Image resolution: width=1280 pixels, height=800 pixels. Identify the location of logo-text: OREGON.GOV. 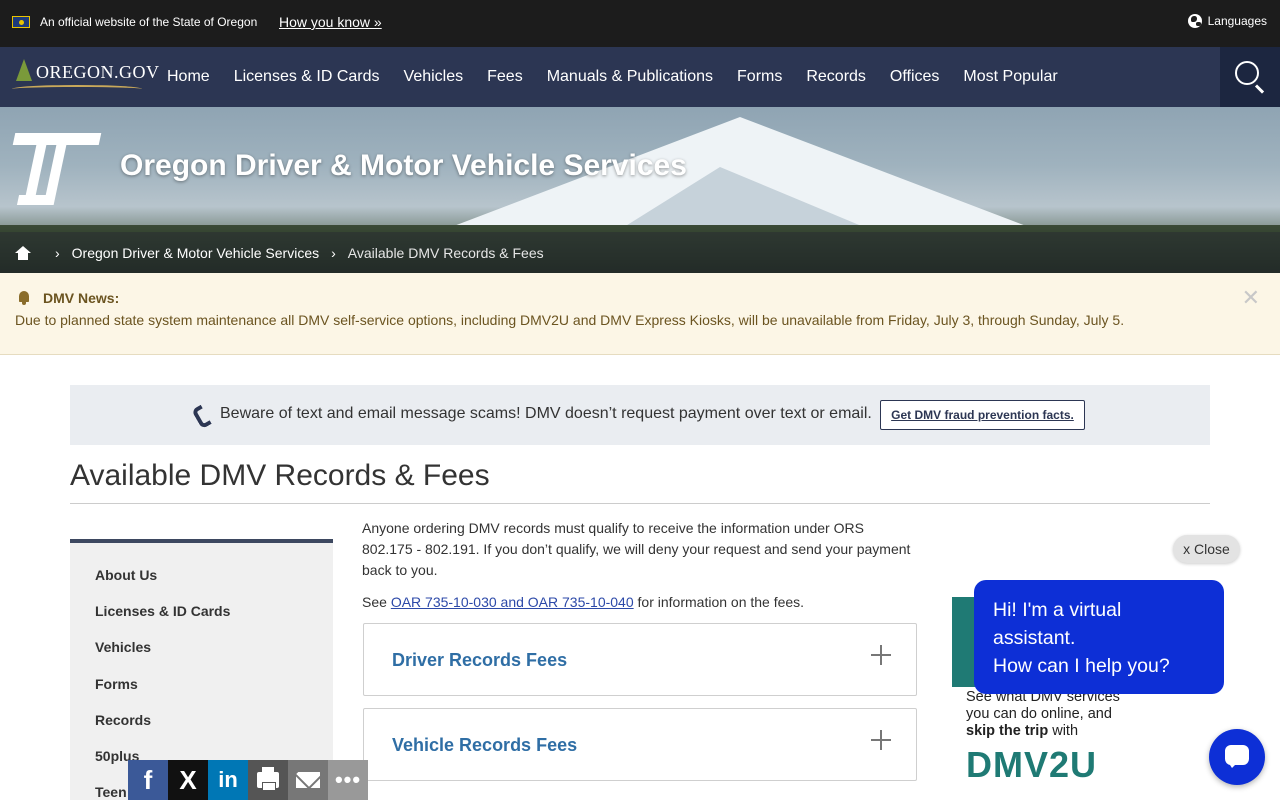
(98, 72).